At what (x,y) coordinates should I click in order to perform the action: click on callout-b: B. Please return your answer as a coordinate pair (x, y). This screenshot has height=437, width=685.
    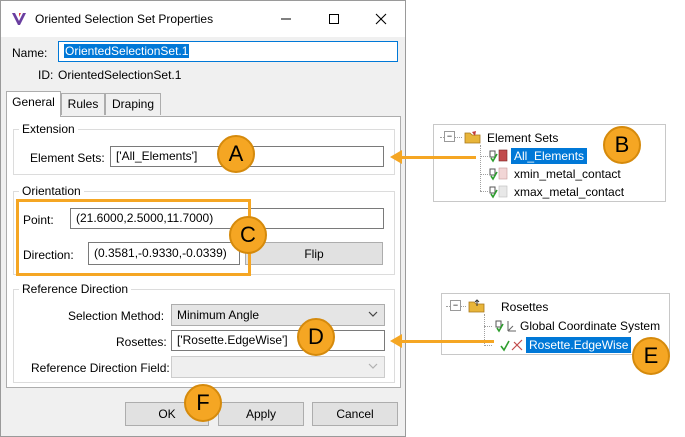
    Looking at the image, I should click on (622, 145).